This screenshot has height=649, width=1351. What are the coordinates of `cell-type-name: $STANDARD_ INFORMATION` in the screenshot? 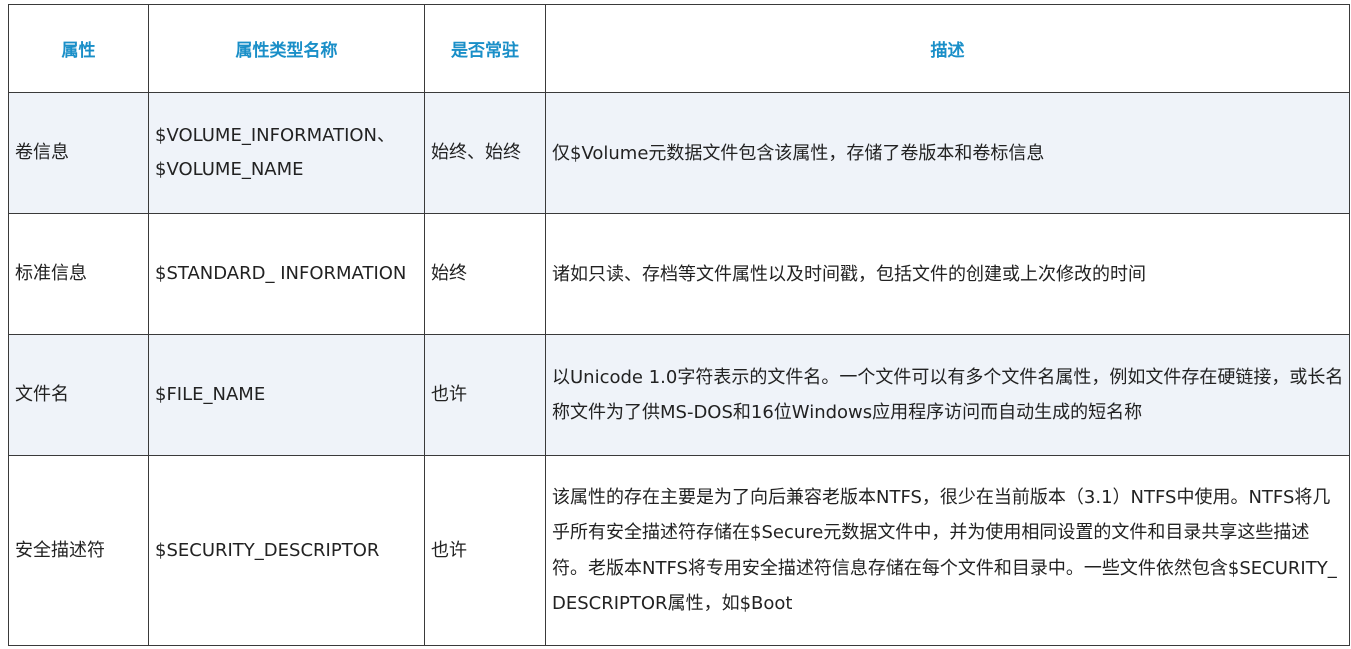 It's located at (286, 274).